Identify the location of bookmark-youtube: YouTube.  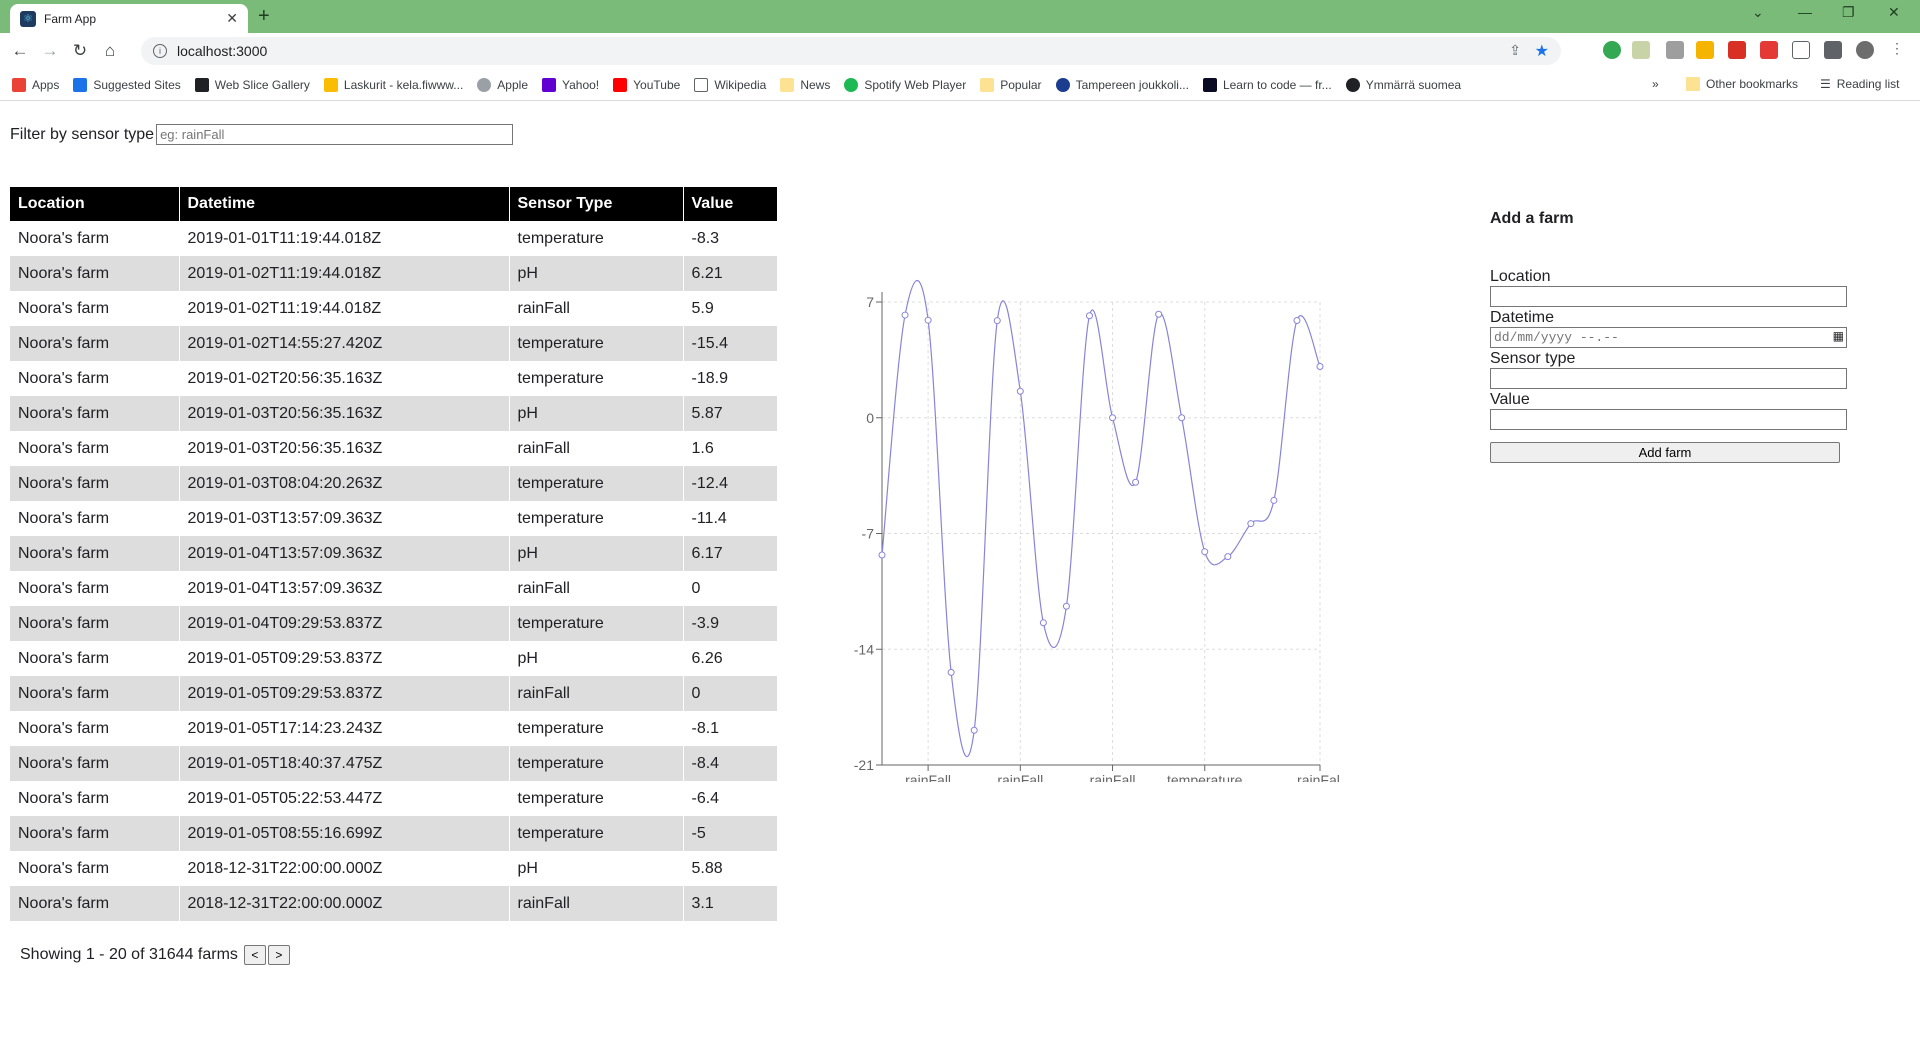
(646, 84).